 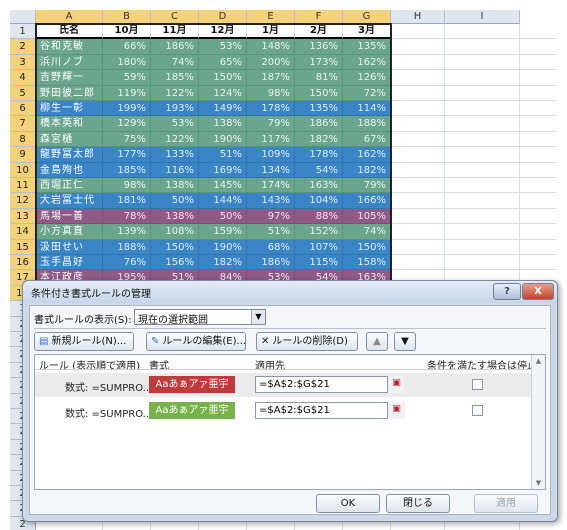 What do you see at coordinates (319, 47) in the screenshot?
I see `value-cell: 136%` at bounding box center [319, 47].